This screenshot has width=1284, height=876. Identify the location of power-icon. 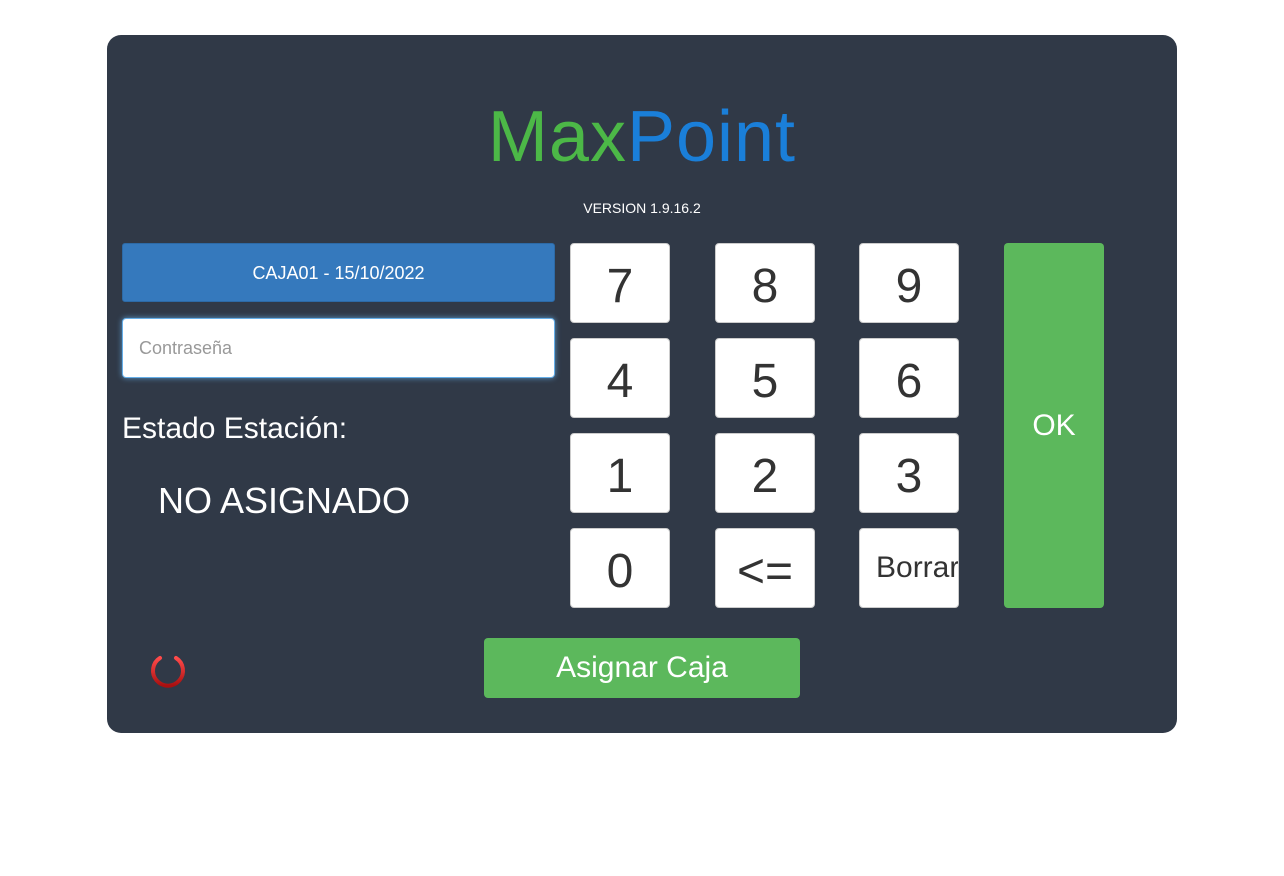
(168, 668).